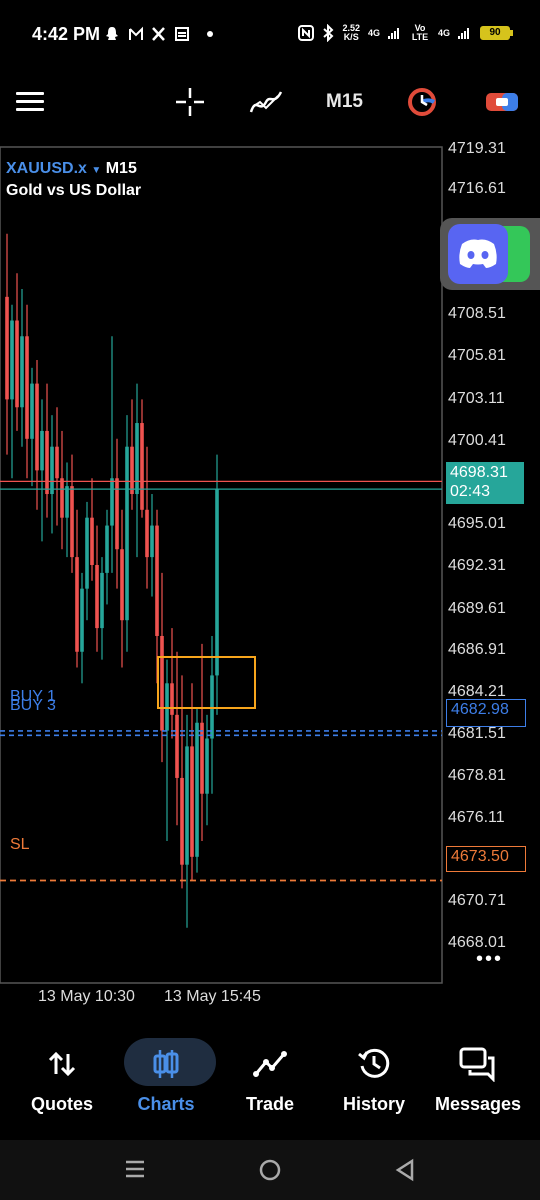  What do you see at coordinates (470, 491) in the screenshot?
I see `bar-countdown: 02:43` at bounding box center [470, 491].